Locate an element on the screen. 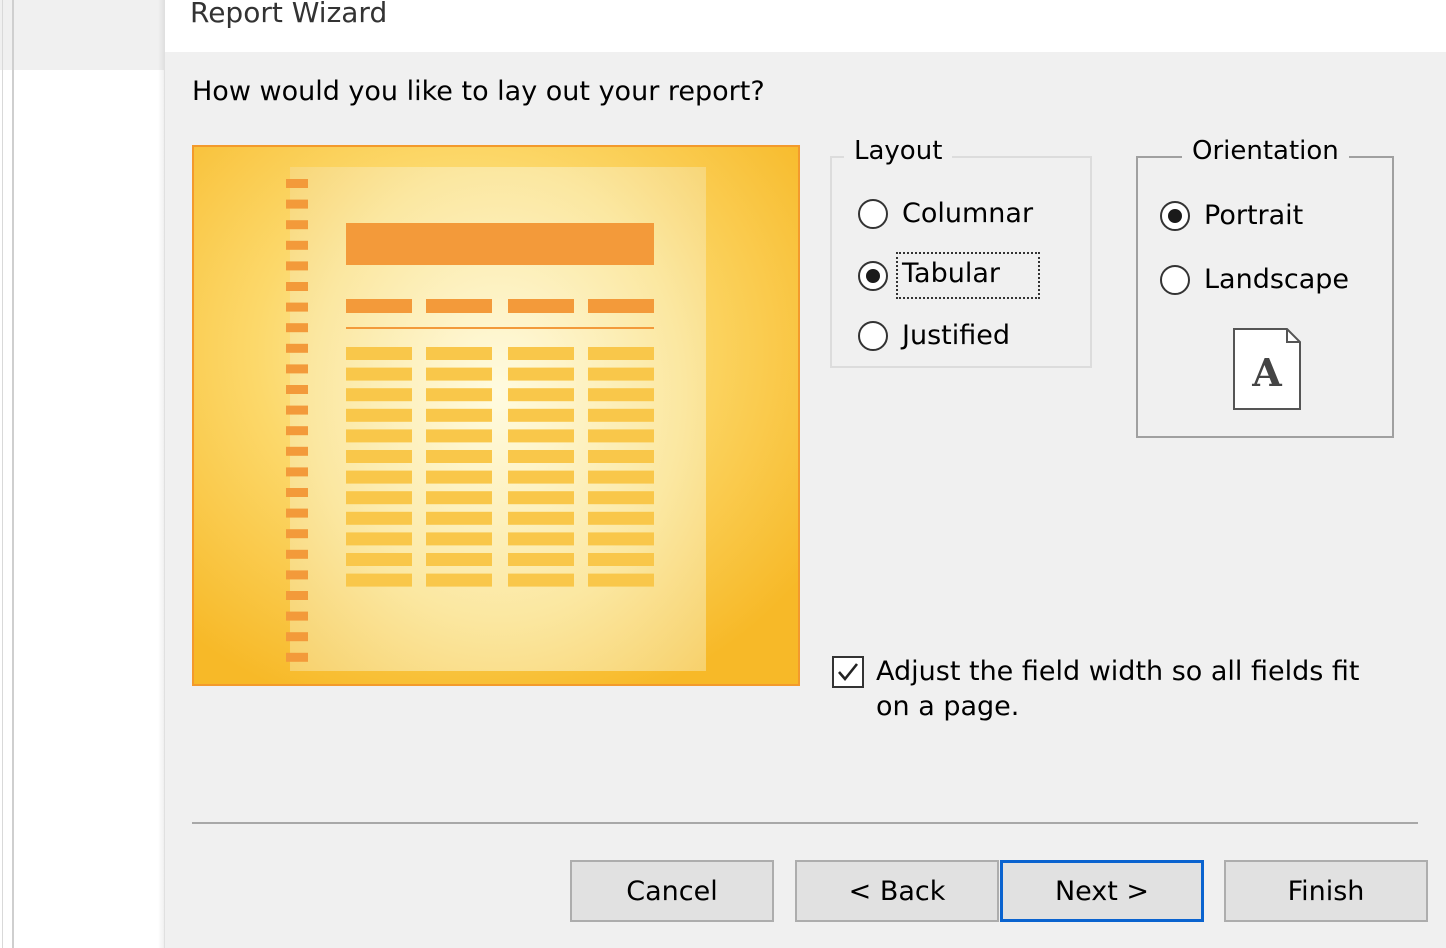  window-title: Report Wizard is located at coordinates (289, 14).